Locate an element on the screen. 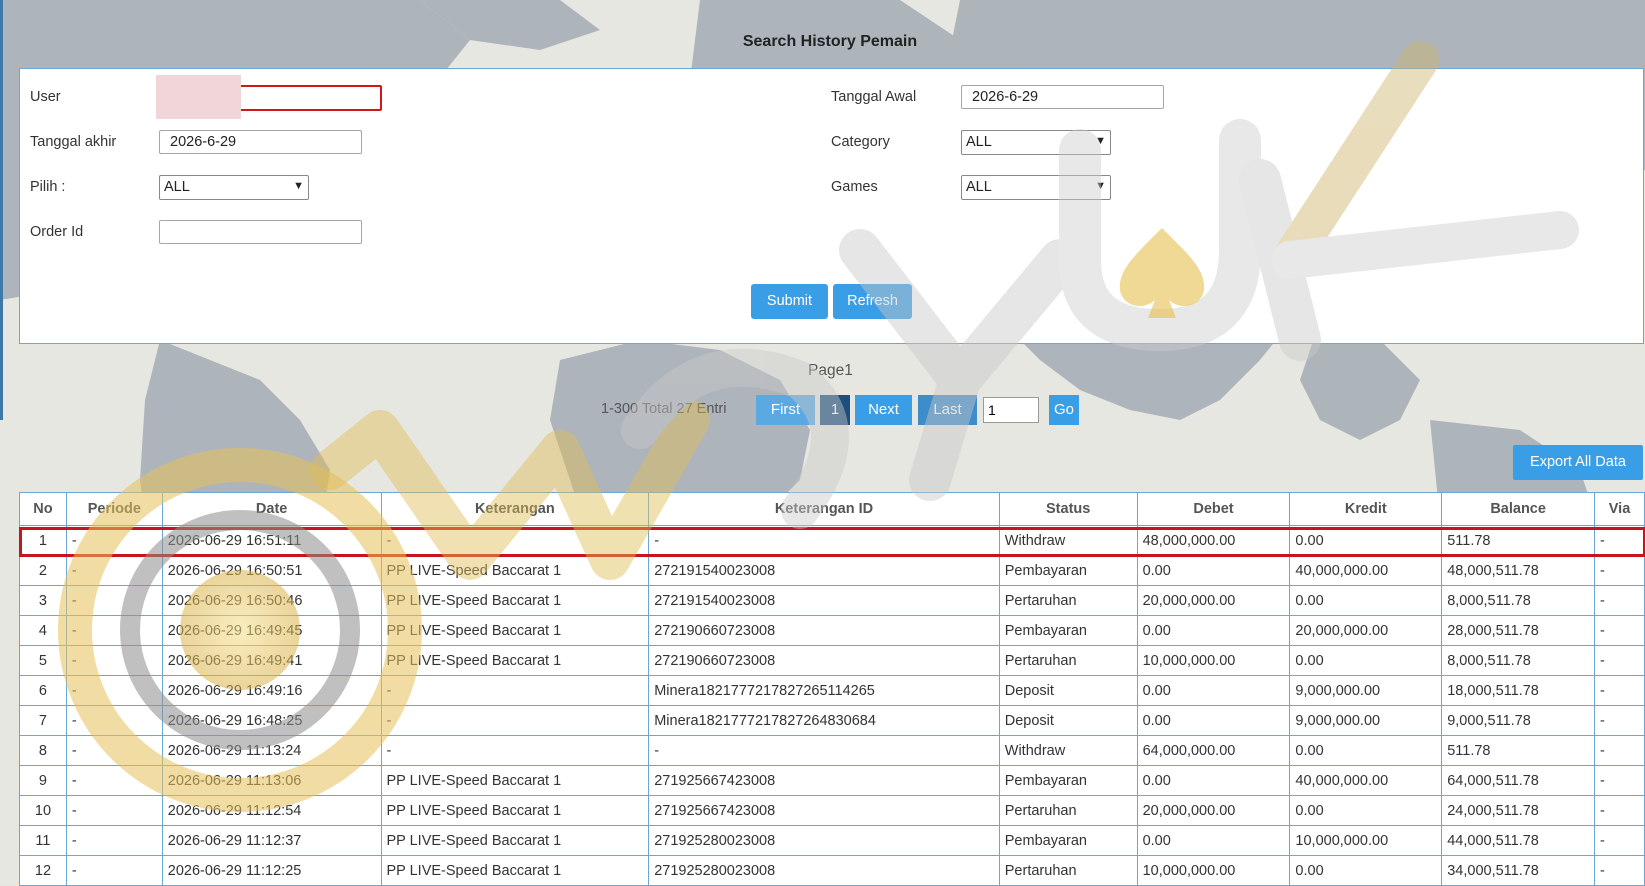 The height and width of the screenshot is (886, 1645). user-label: User is located at coordinates (45, 97).